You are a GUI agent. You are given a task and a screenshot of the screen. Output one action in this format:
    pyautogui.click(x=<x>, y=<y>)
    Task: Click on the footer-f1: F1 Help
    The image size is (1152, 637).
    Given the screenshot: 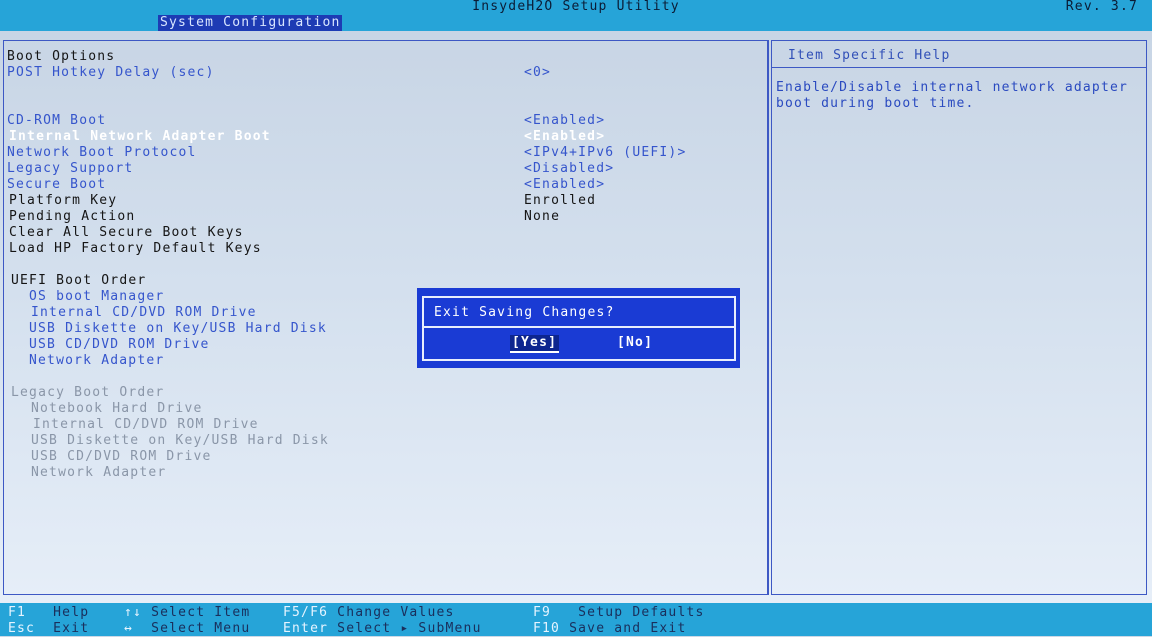 What is the action you would take?
    pyautogui.click(x=48, y=613)
    